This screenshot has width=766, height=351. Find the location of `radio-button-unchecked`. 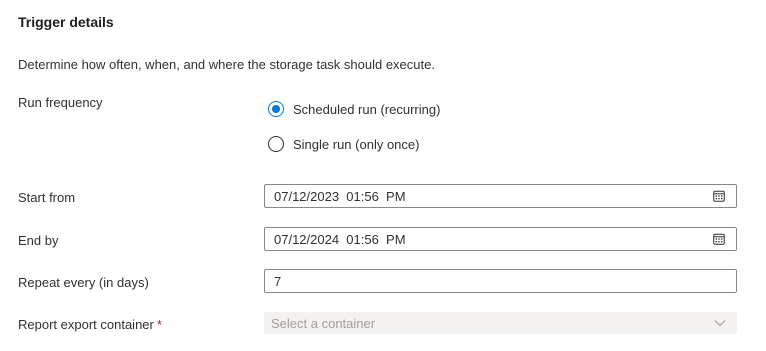

radio-button-unchecked is located at coordinates (276, 144).